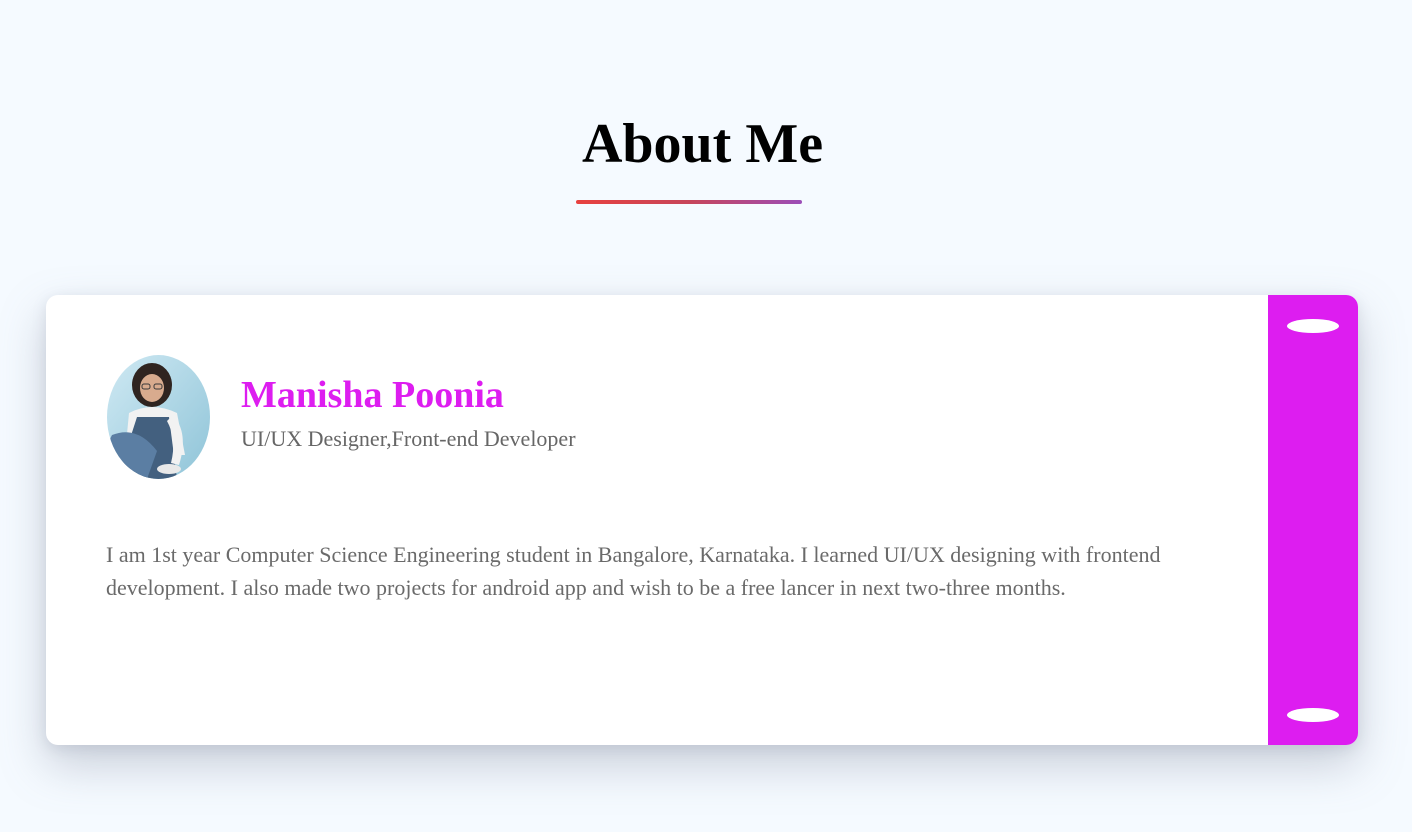  What do you see at coordinates (1313, 520) in the screenshot?
I see `side-binder-strip` at bounding box center [1313, 520].